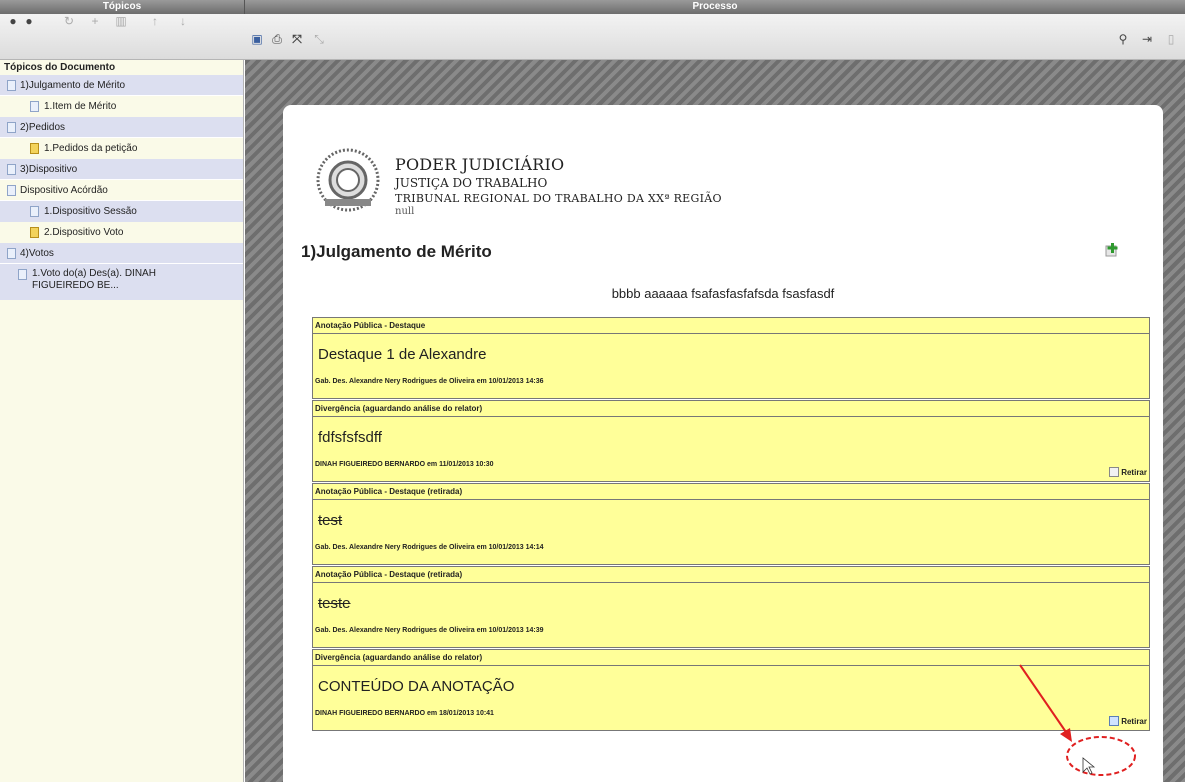 This screenshot has height=782, width=1185. Describe the element at coordinates (121, 21) in the screenshot. I see `trash-icon: ▥` at that location.